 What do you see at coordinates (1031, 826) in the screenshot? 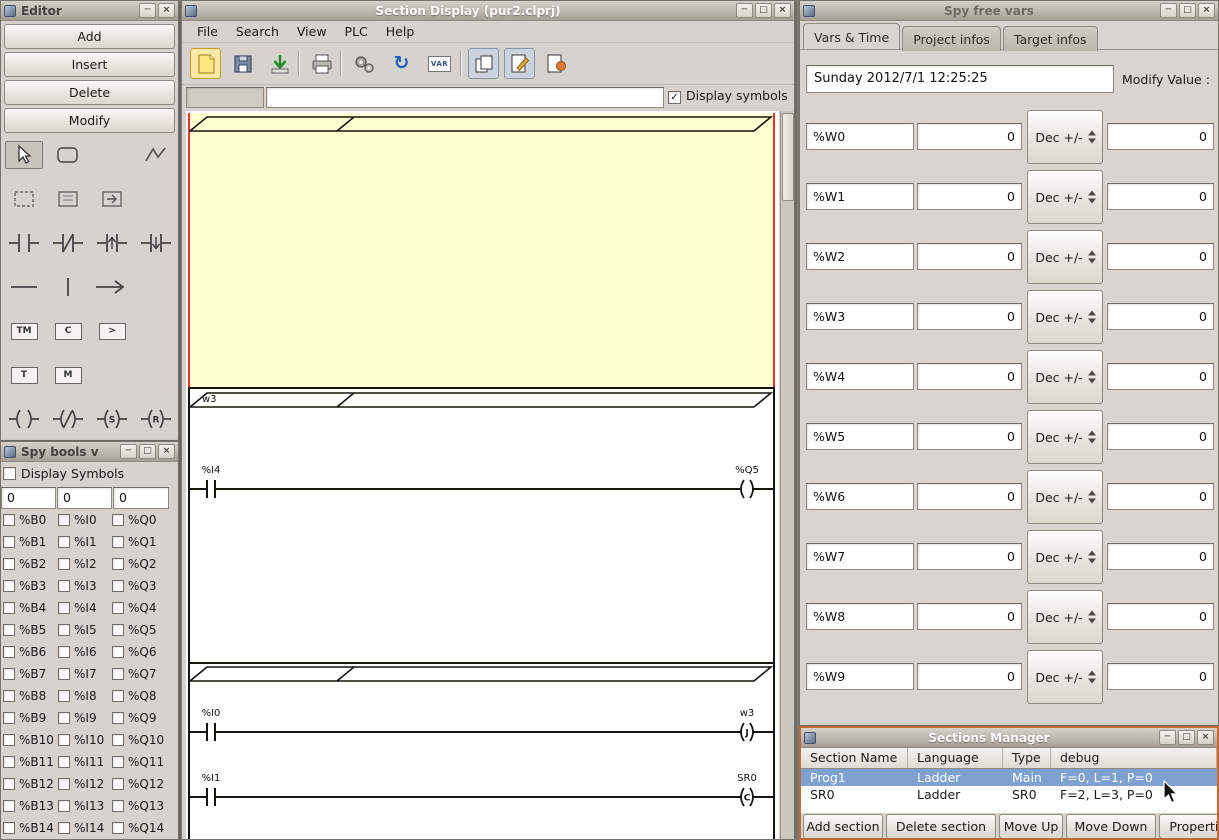
I see `button-move-up: Move Up` at bounding box center [1031, 826].